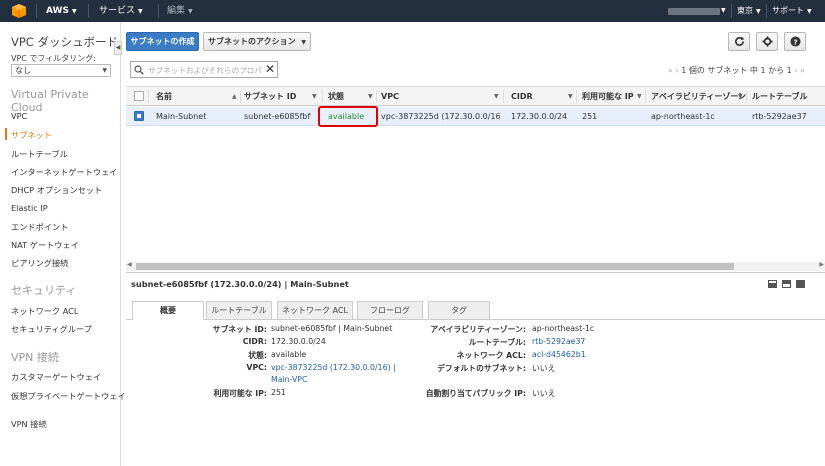 The image size is (825, 466). Describe the element at coordinates (475, 272) in the screenshot. I see `pane-divider` at that location.